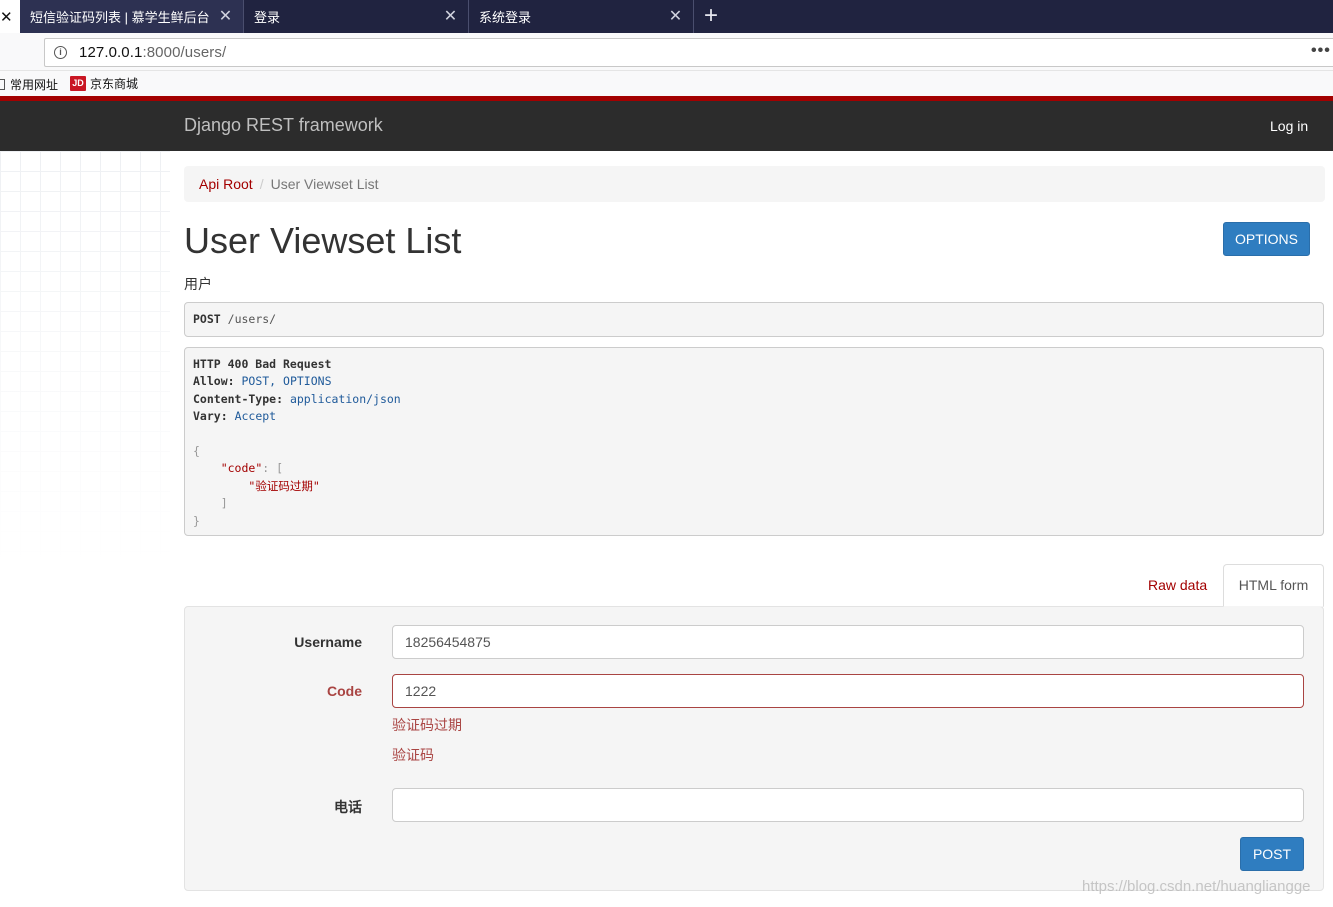 The height and width of the screenshot is (907, 1333). What do you see at coordinates (273, 468) in the screenshot?
I see `json-punctuation: : [` at bounding box center [273, 468].